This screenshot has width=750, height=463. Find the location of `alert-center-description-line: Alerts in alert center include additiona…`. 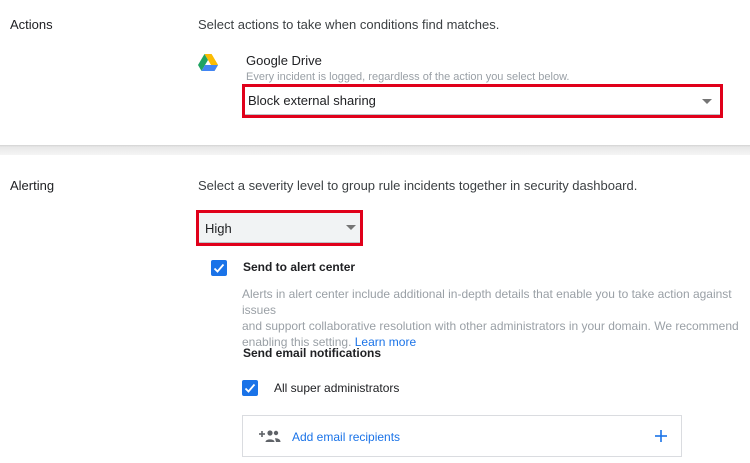

alert-center-description-line: Alerts in alert center include additiona… is located at coordinates (487, 302).